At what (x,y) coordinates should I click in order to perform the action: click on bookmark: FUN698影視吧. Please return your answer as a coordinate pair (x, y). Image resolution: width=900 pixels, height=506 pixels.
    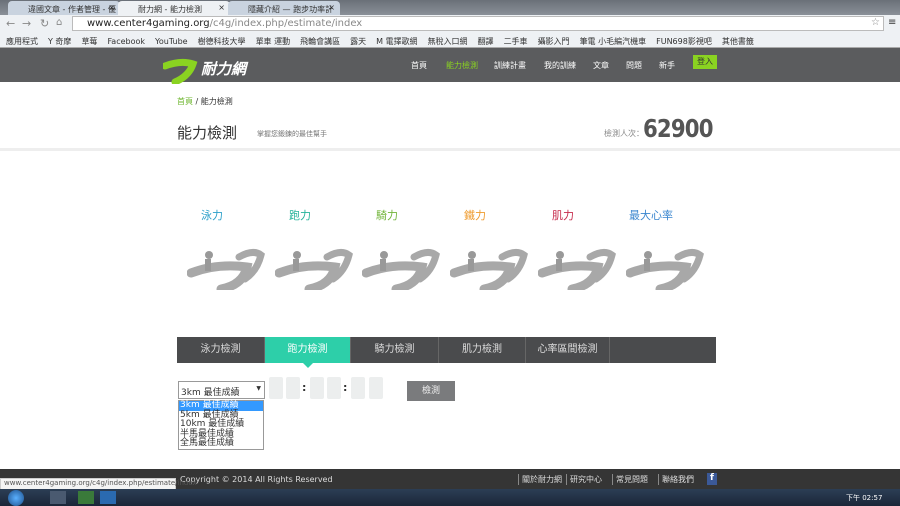
    Looking at the image, I should click on (684, 41).